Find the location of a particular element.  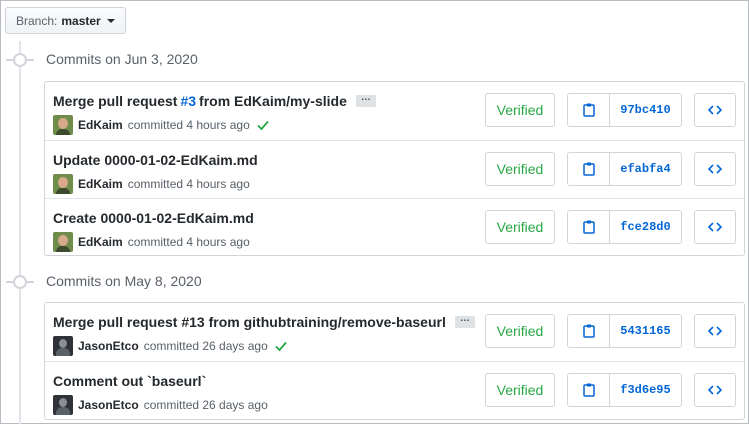

commit-sha-link: f3d6e95 is located at coordinates (645, 390).